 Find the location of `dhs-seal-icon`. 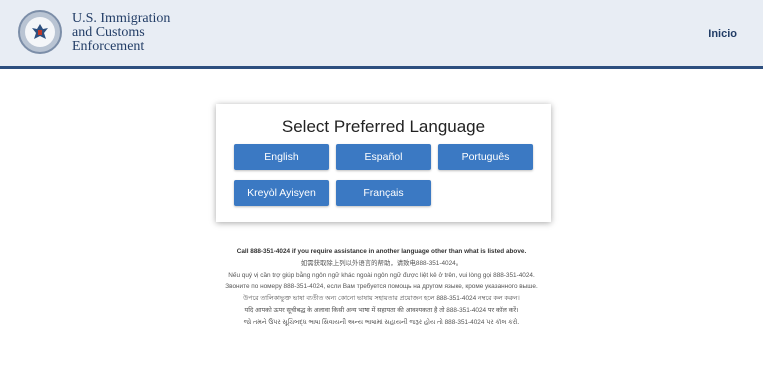

dhs-seal-icon is located at coordinates (40, 32).